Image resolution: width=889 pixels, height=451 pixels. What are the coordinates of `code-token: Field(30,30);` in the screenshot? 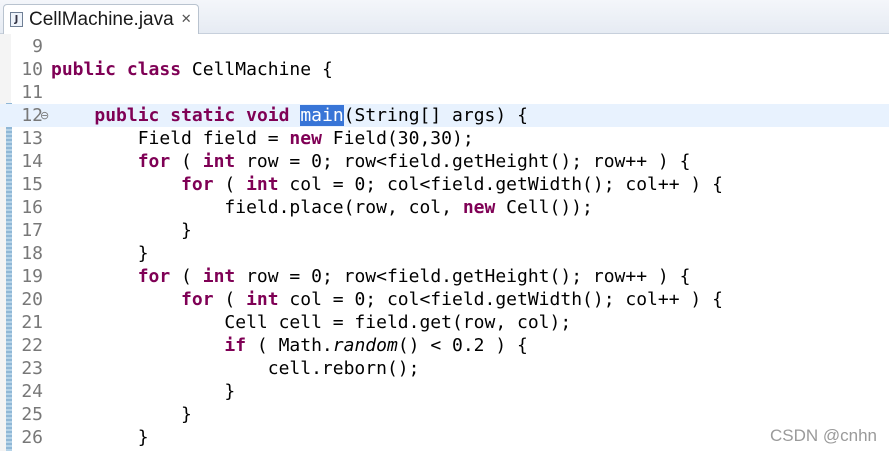 It's located at (397, 138).